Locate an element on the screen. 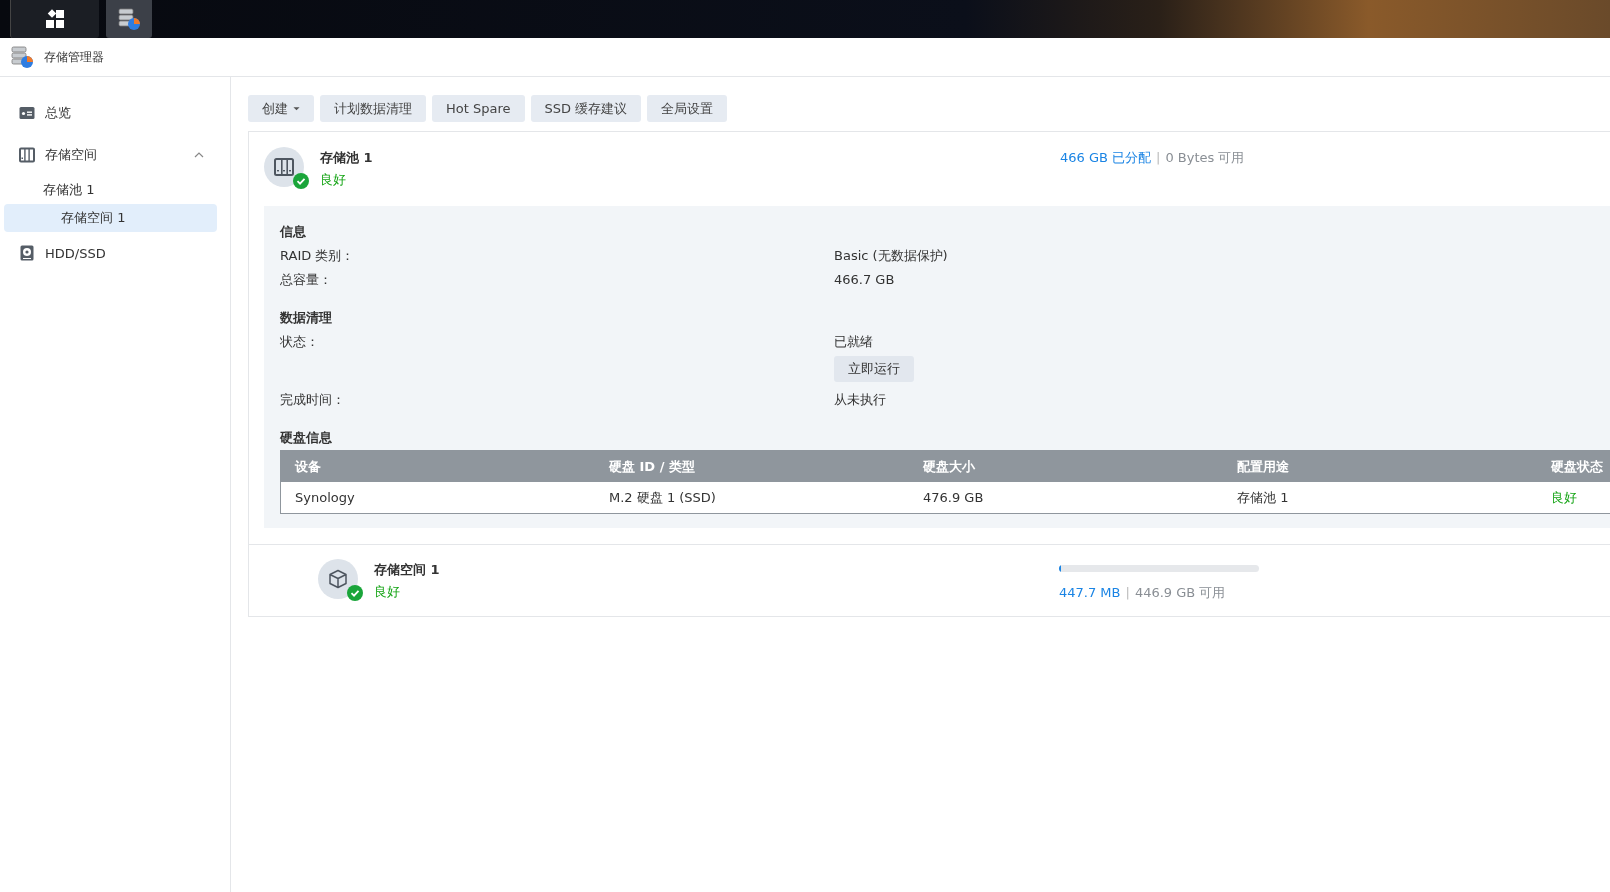 Image resolution: width=1610 pixels, height=892 pixels. field-value: 已就绪 is located at coordinates (854, 342).